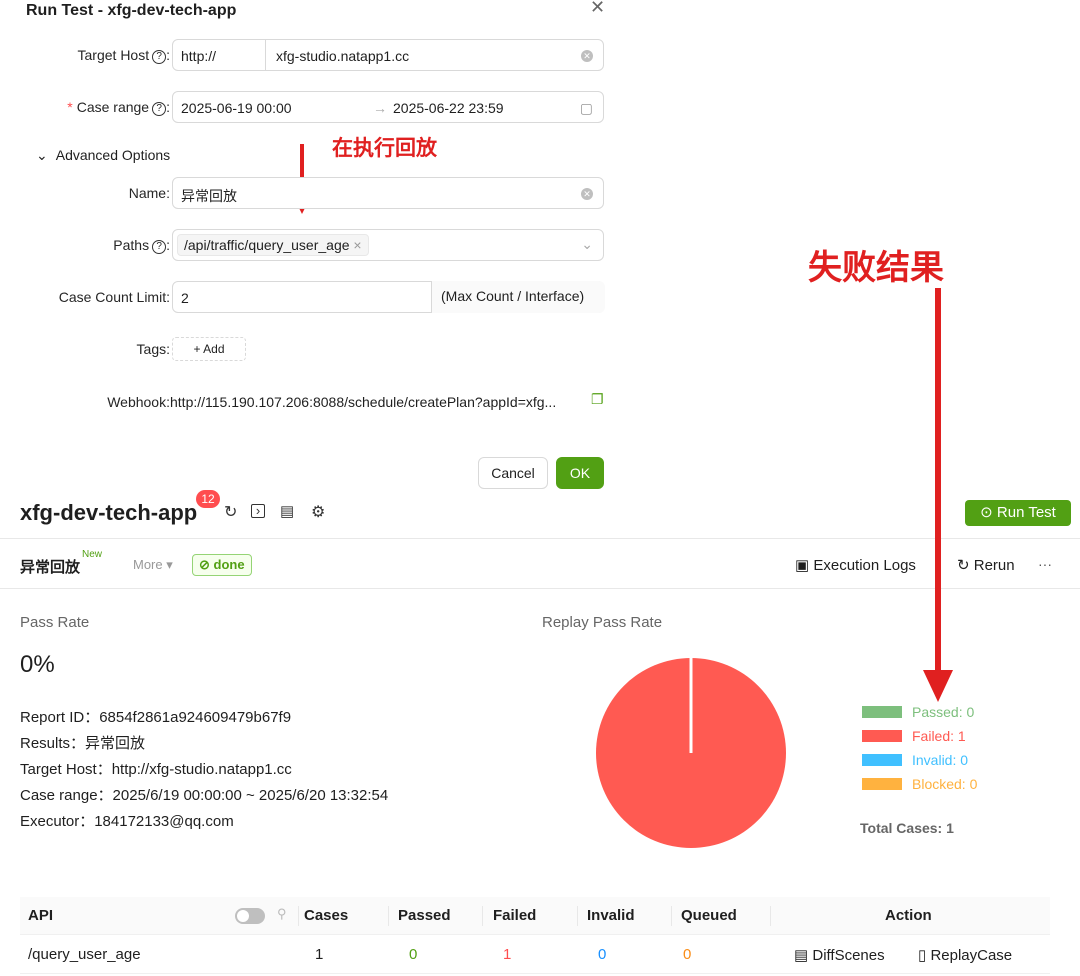 This screenshot has width=1080, height=976. Describe the element at coordinates (50, 567) in the screenshot. I see `report-name: 异常回放` at that location.